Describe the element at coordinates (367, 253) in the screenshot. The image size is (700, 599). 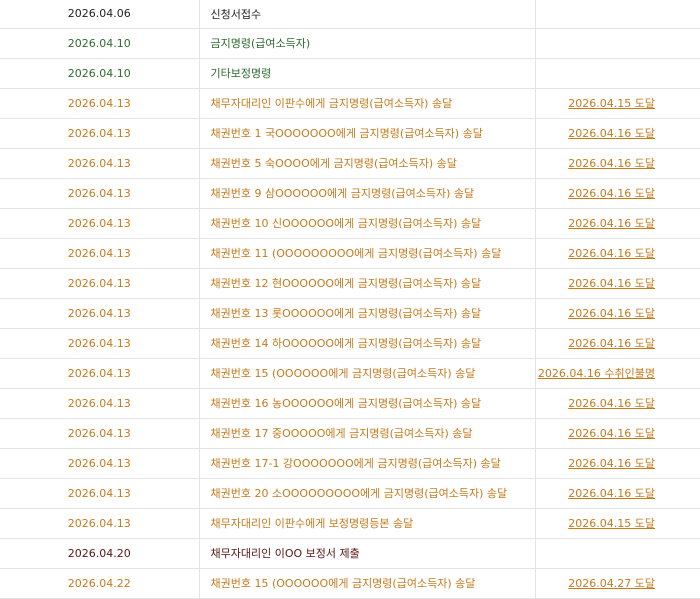
I see `row-description: 채권번호 11 (OOOOOOOOO에게 금지명령(급여소득자) 송달` at that location.